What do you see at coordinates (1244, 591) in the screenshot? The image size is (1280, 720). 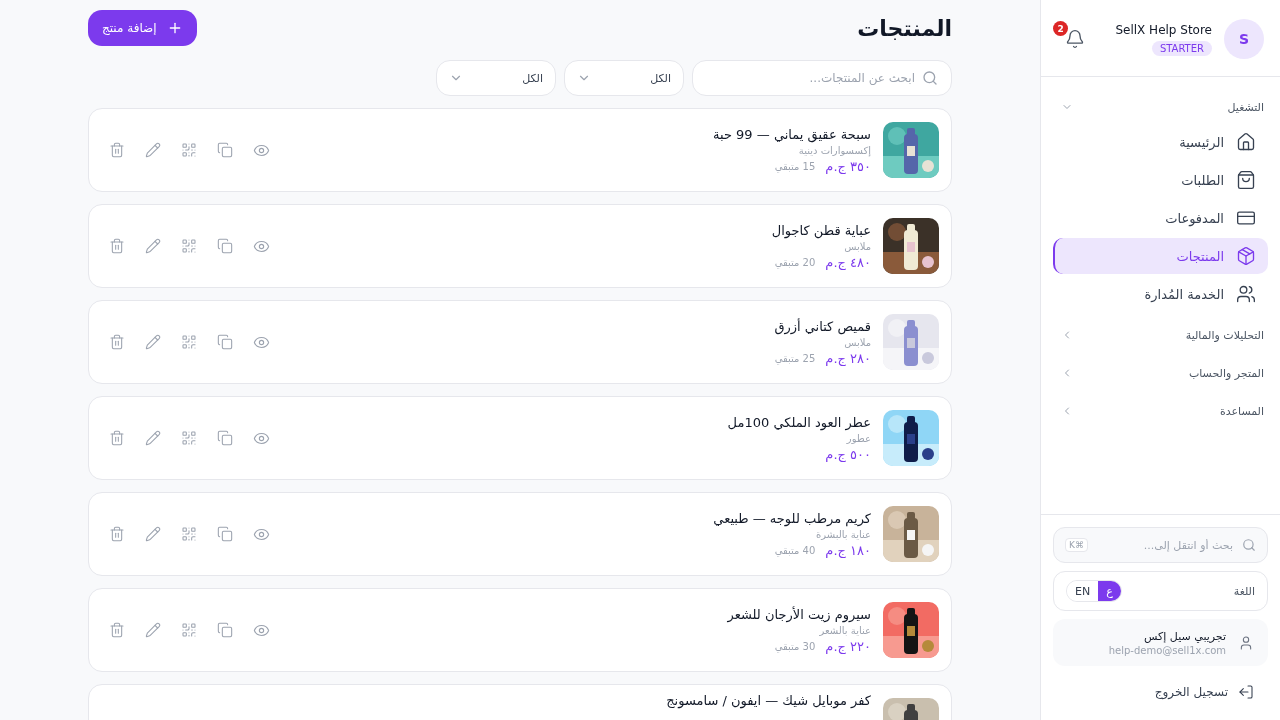 I see `language-label: اللغة` at bounding box center [1244, 591].